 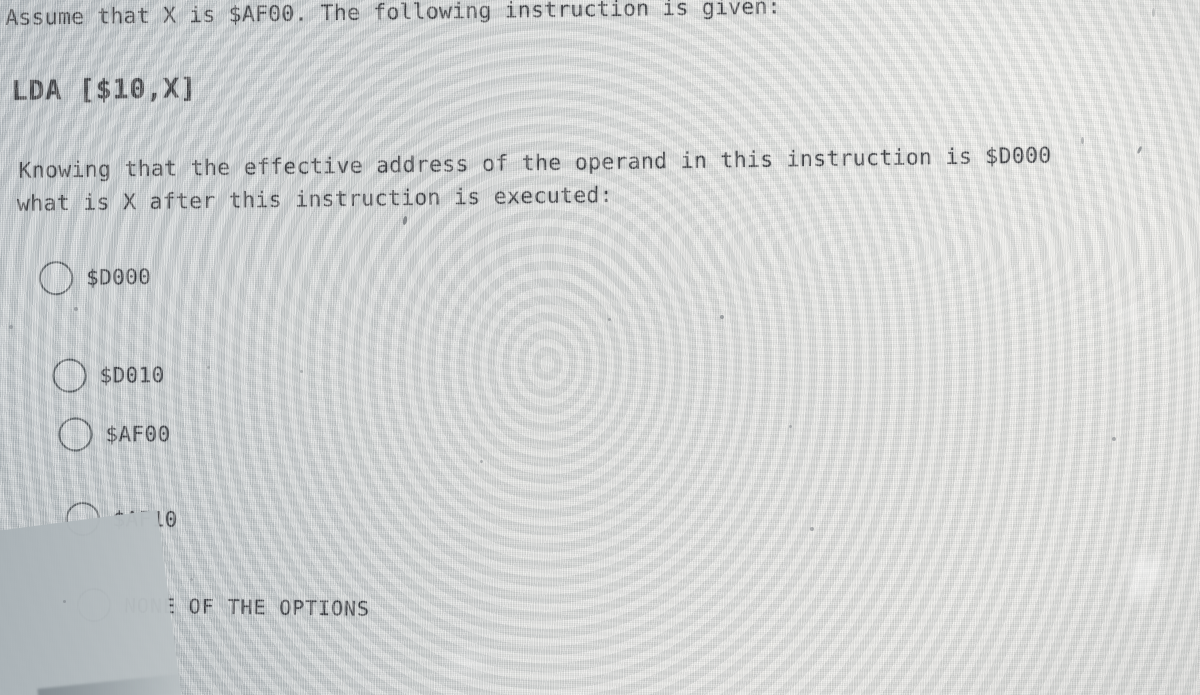 I want to click on answer-option-d000: $D000, so click(x=95, y=278).